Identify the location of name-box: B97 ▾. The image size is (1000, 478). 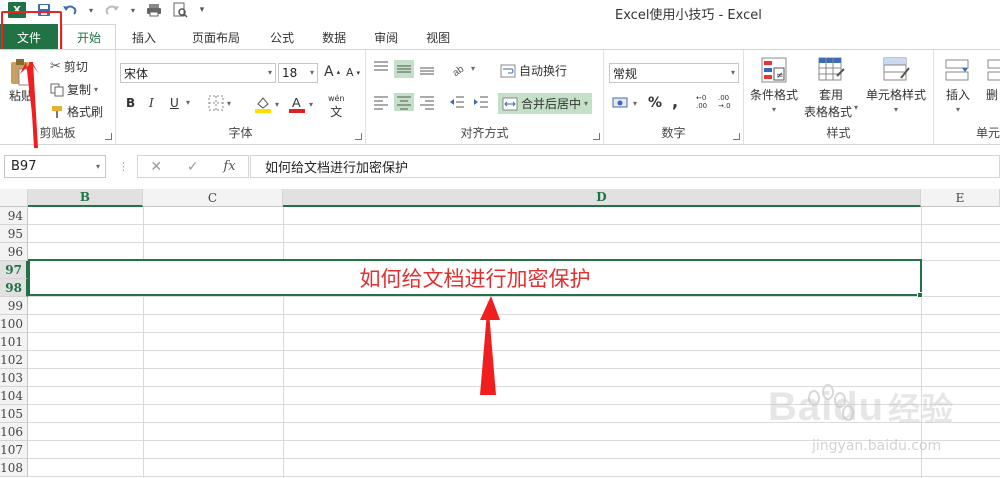
(55, 166).